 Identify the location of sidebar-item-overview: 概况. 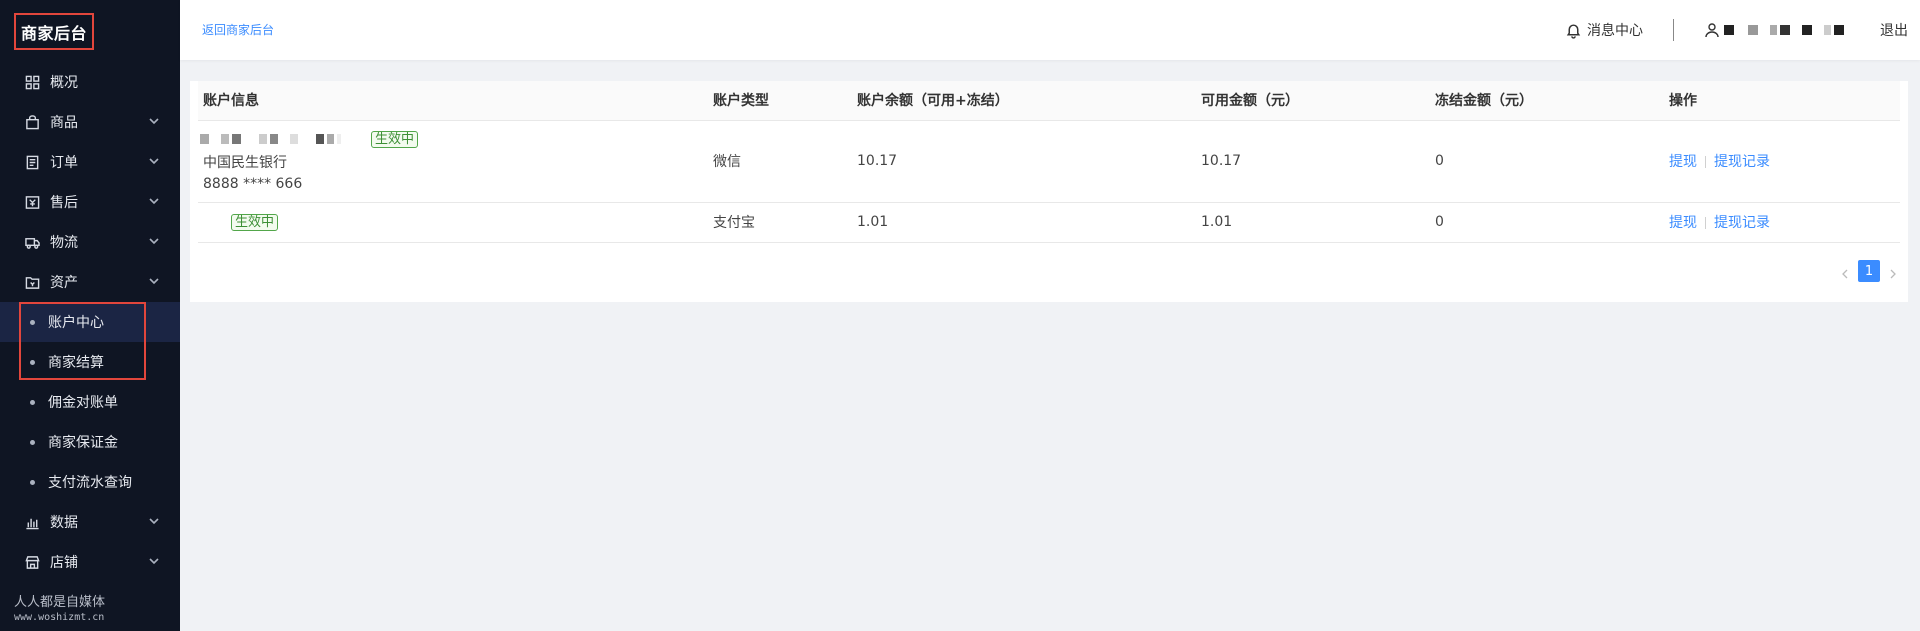
(90, 82).